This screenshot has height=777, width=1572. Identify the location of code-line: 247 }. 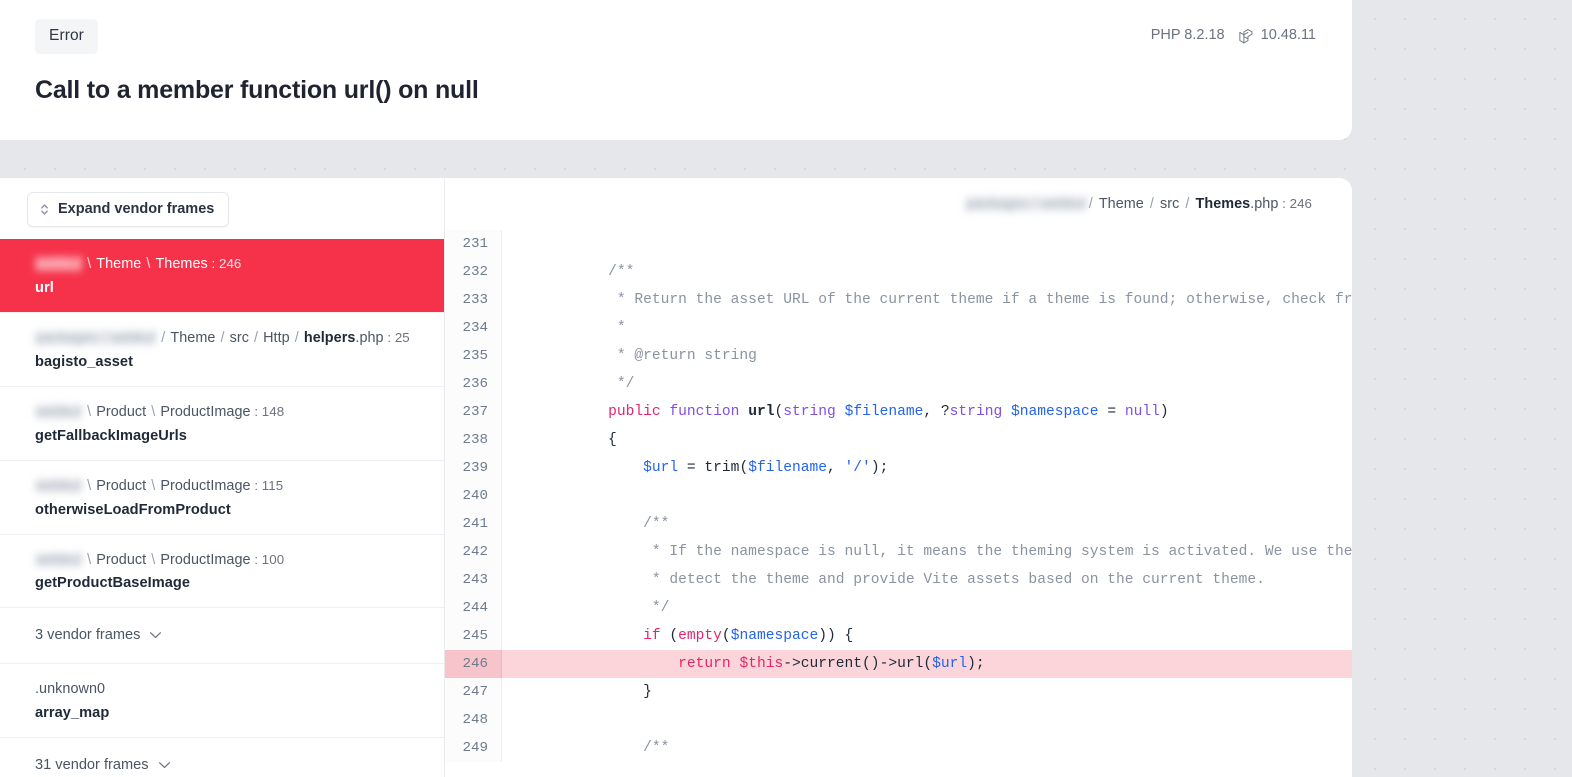
(898, 692).